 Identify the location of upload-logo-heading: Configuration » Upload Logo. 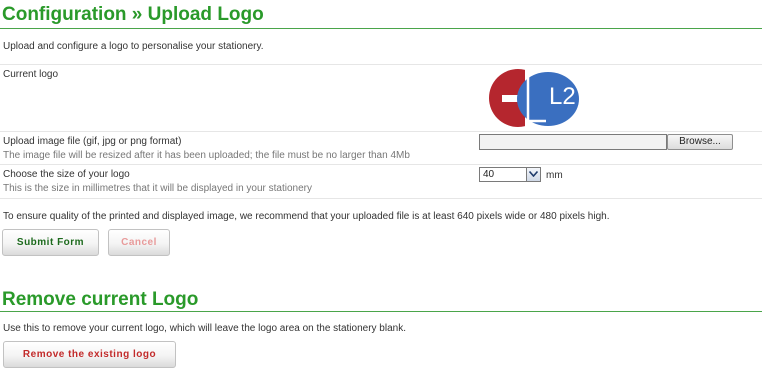
(133, 14).